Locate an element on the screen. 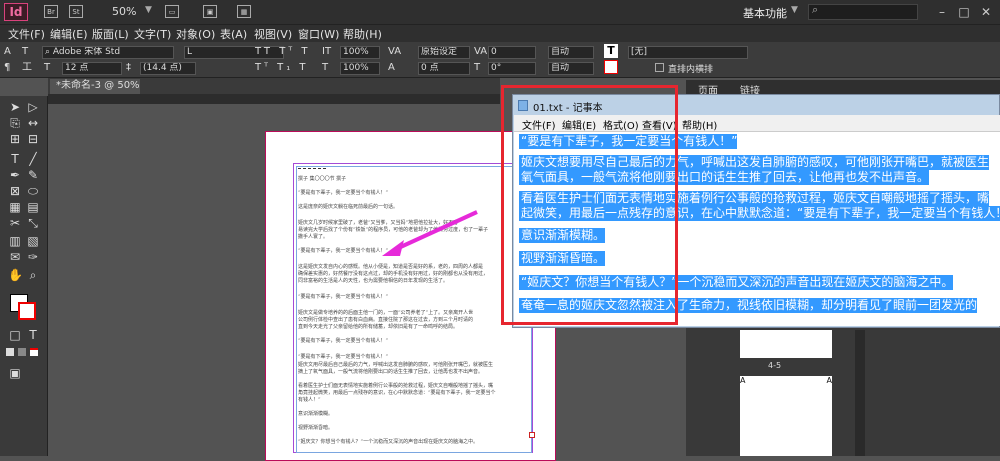 This screenshot has height=461, width=1000. leading-icon: ‡ is located at coordinates (128, 67).